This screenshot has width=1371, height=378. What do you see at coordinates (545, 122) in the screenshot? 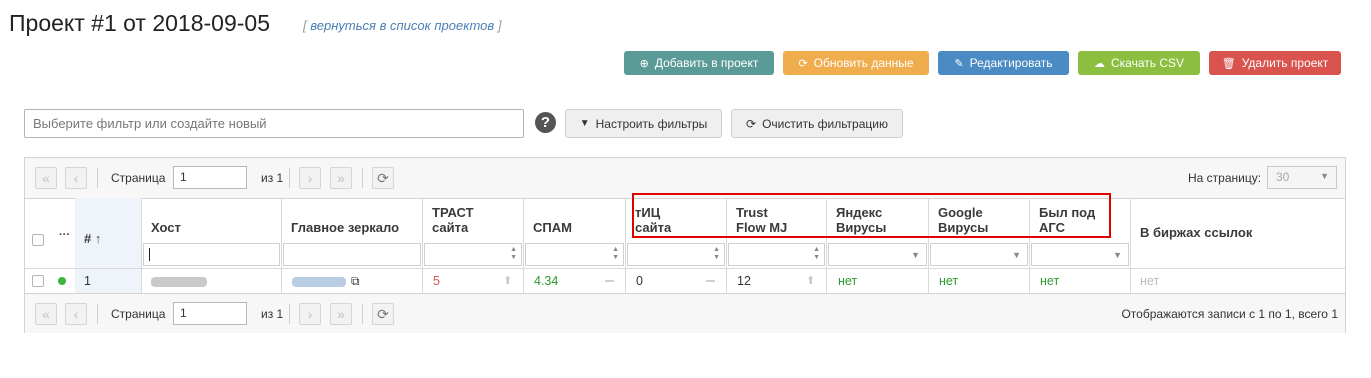
I see `help-icon: ?` at bounding box center [545, 122].